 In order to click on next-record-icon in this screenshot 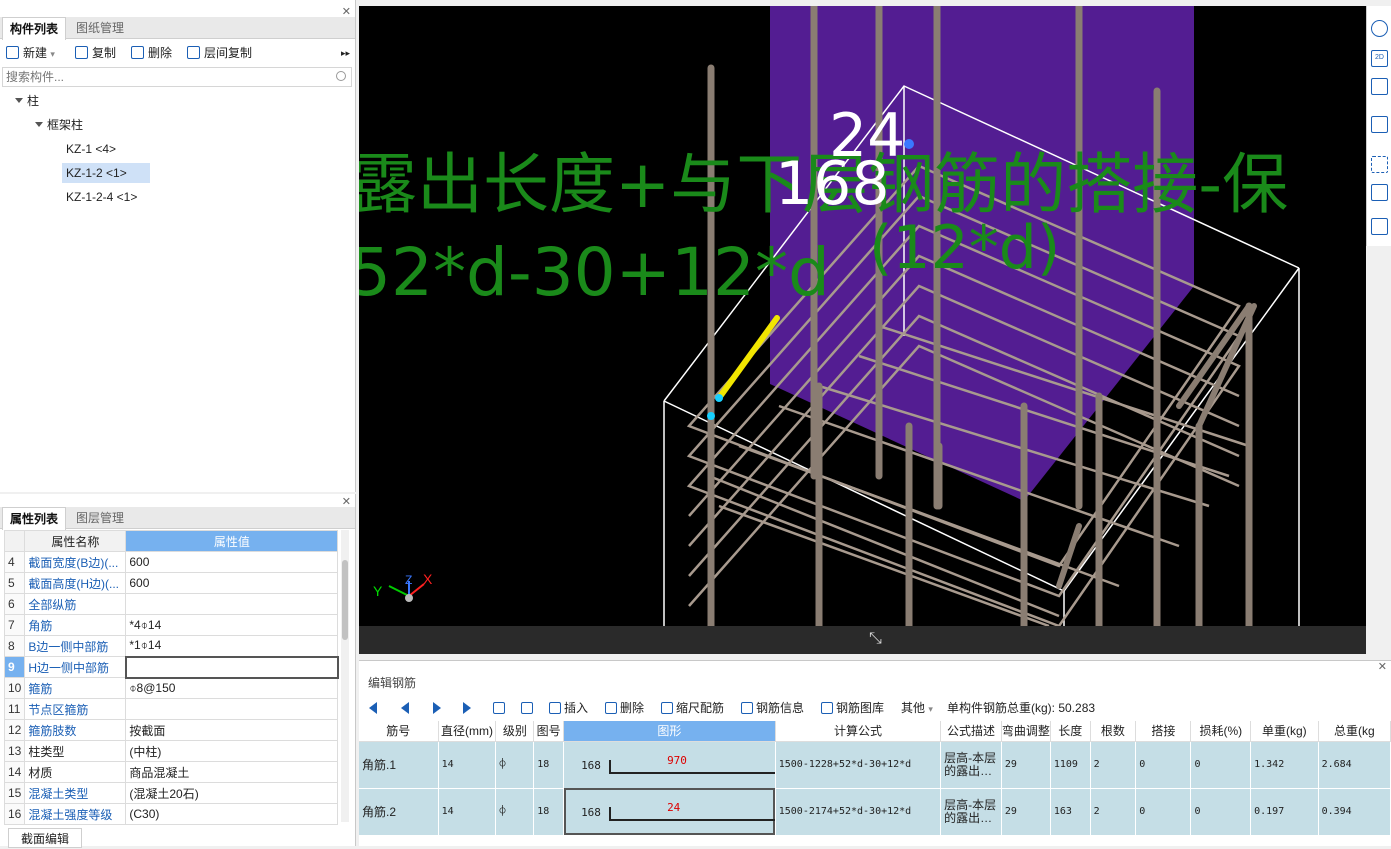, I will do `click(437, 708)`.